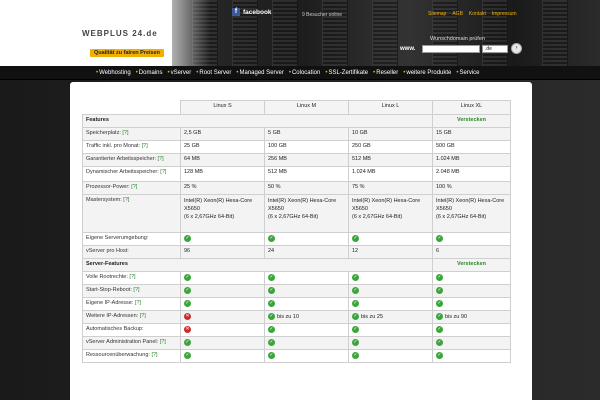  What do you see at coordinates (471, 107) in the screenshot?
I see `plan-name: Linux XL` at bounding box center [471, 107].